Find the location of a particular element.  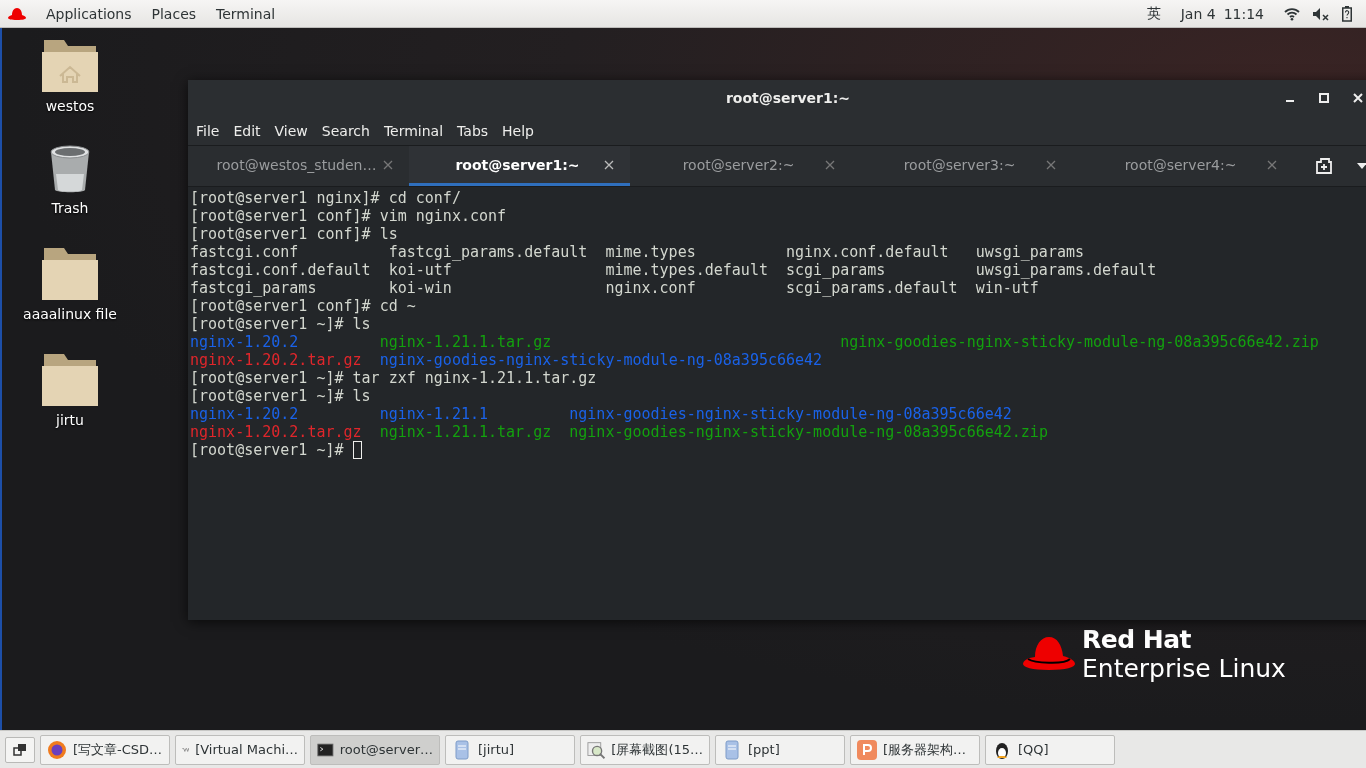

slides-icon is located at coordinates (867, 749).